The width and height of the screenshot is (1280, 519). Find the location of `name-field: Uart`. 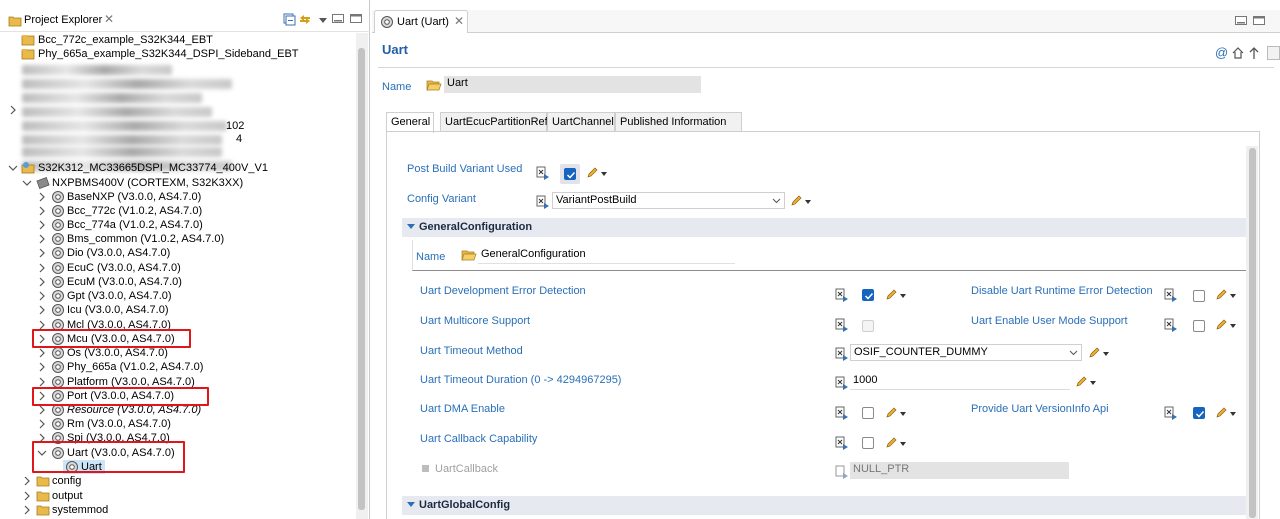

name-field: Uart is located at coordinates (572, 84).